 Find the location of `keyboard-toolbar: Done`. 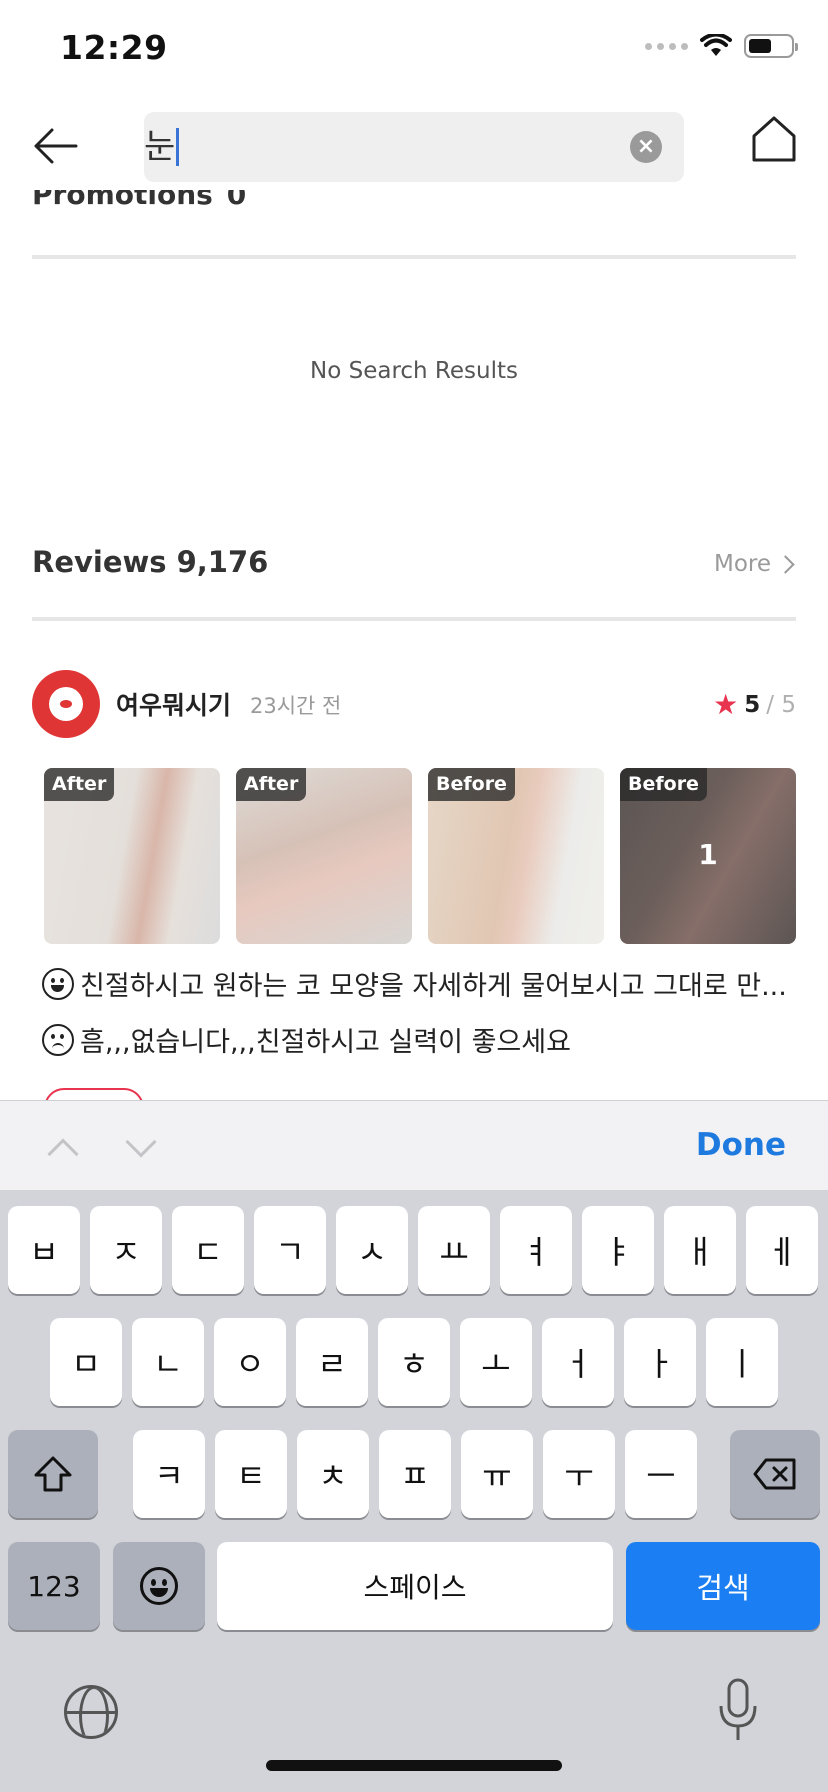

keyboard-toolbar: Done is located at coordinates (414, 1145).